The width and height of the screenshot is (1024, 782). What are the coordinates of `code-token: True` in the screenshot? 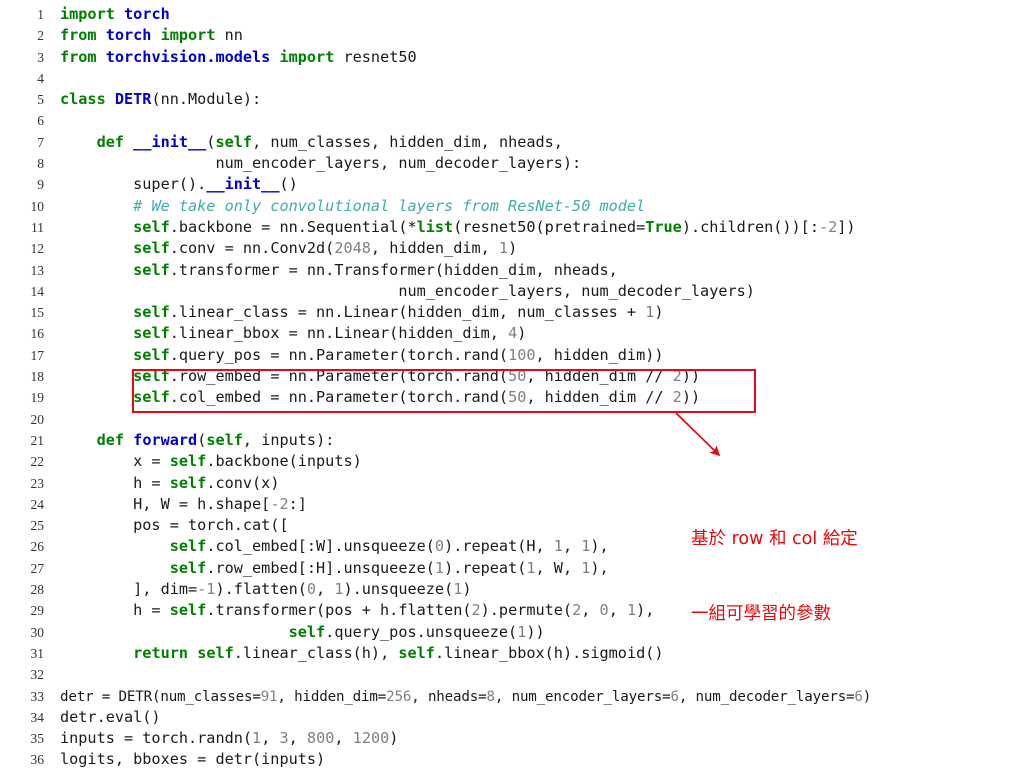 It's located at (663, 226).